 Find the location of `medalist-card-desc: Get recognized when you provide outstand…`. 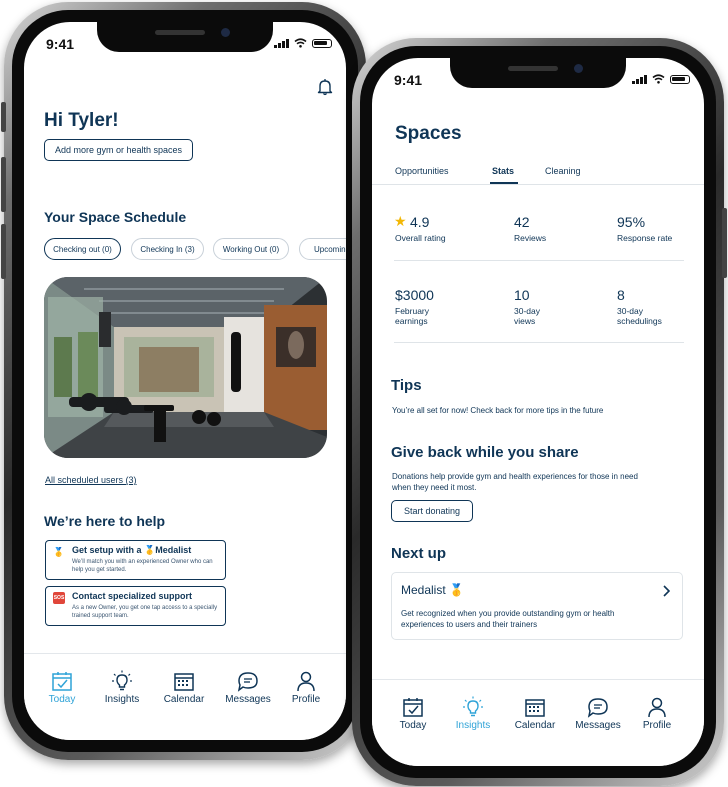

medalist-card-desc: Get recognized when you provide outstand… is located at coordinates (508, 619).